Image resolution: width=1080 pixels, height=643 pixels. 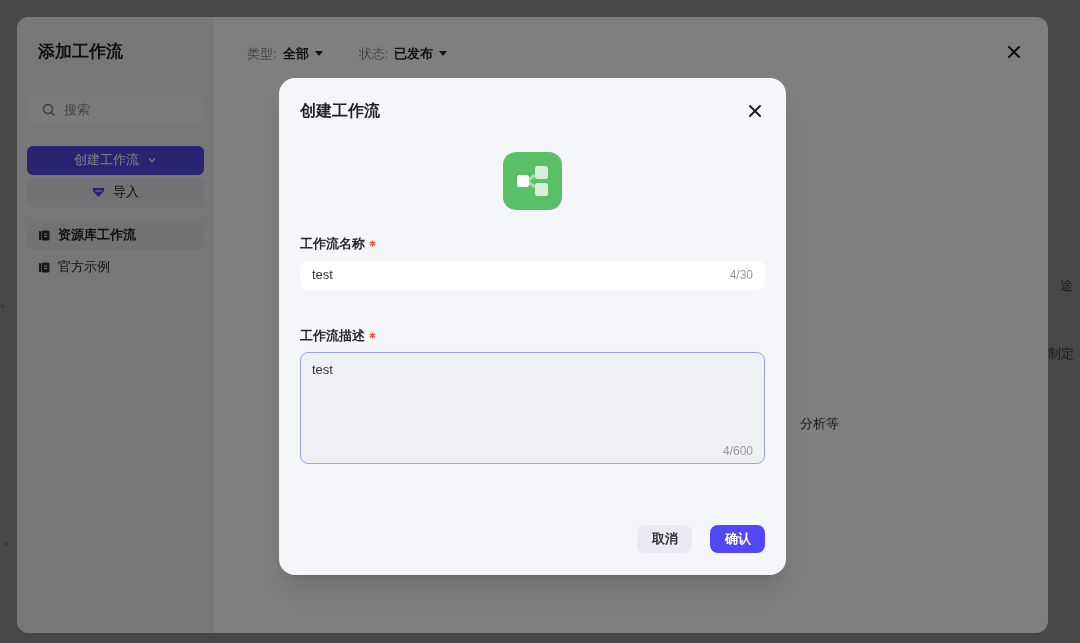 What do you see at coordinates (115, 192) in the screenshot?
I see `import-button: 导入` at bounding box center [115, 192].